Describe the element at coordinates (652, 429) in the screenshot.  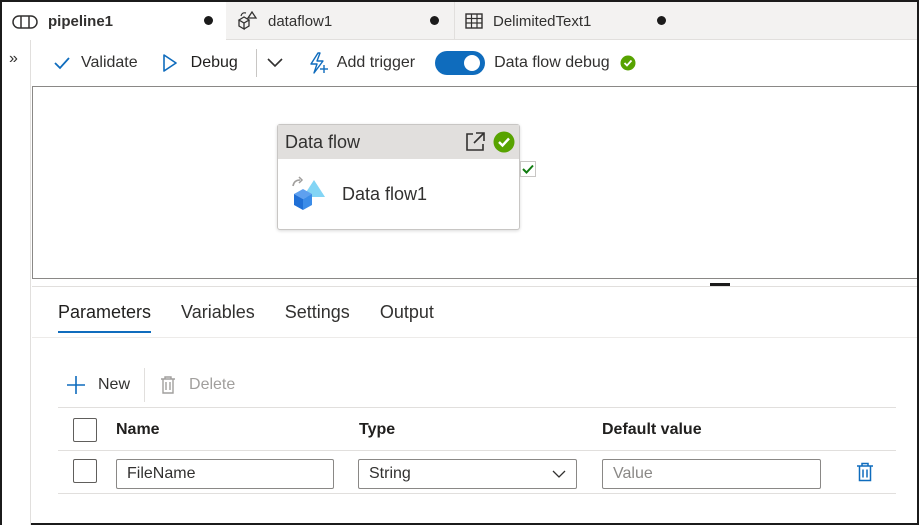
I see `column-header-default: Default value` at that location.